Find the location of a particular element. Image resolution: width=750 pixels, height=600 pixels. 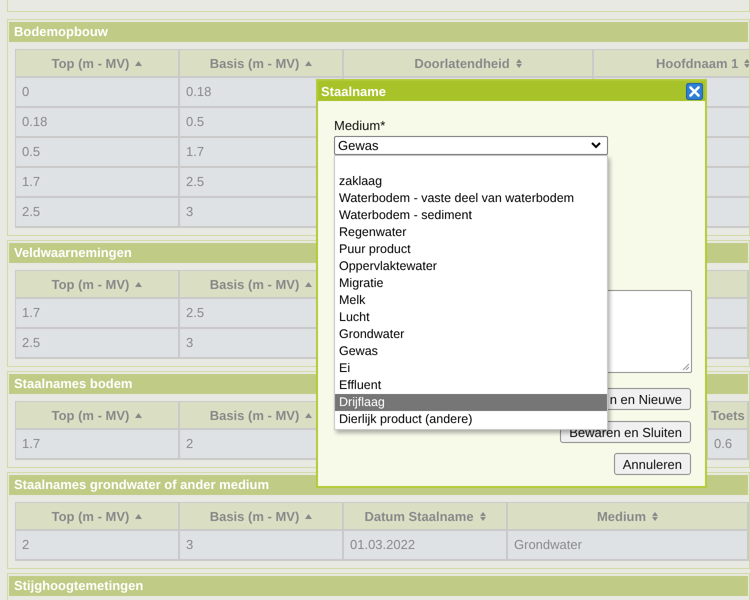

dropdown-option: Ei is located at coordinates (471, 368).